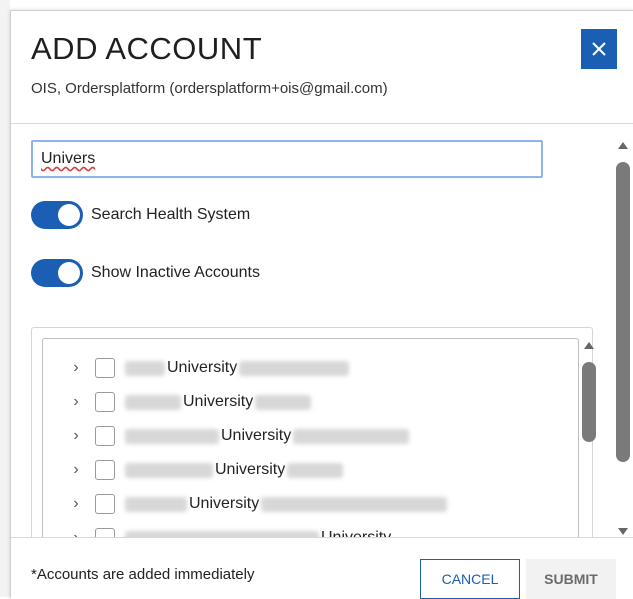 This screenshot has width=633, height=599. What do you see at coordinates (175, 272) in the screenshot?
I see `show-inactive-accounts-label: Show Inactive Accounts` at bounding box center [175, 272].